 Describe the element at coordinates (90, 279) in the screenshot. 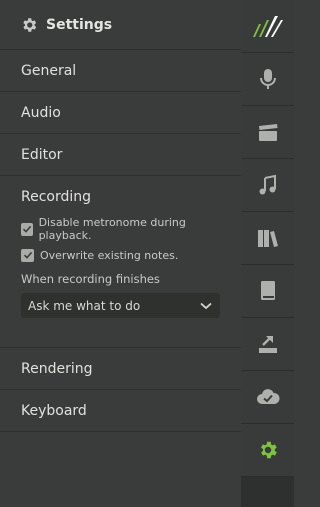

I see `recording-finish-label: When recording finishes` at that location.